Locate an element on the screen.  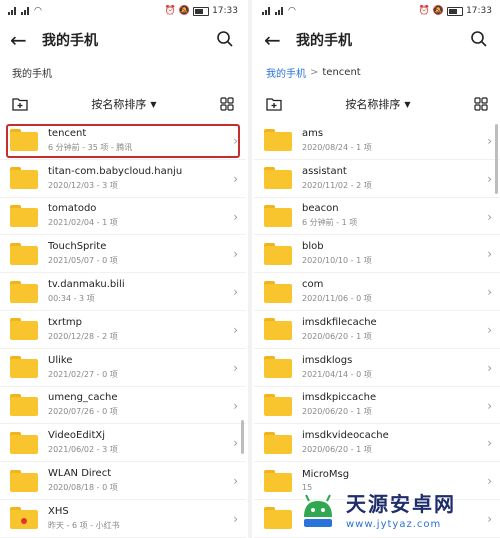
status-bar: ◠ ⏰ 🔕 17:33 is located at coordinates (123, 11).